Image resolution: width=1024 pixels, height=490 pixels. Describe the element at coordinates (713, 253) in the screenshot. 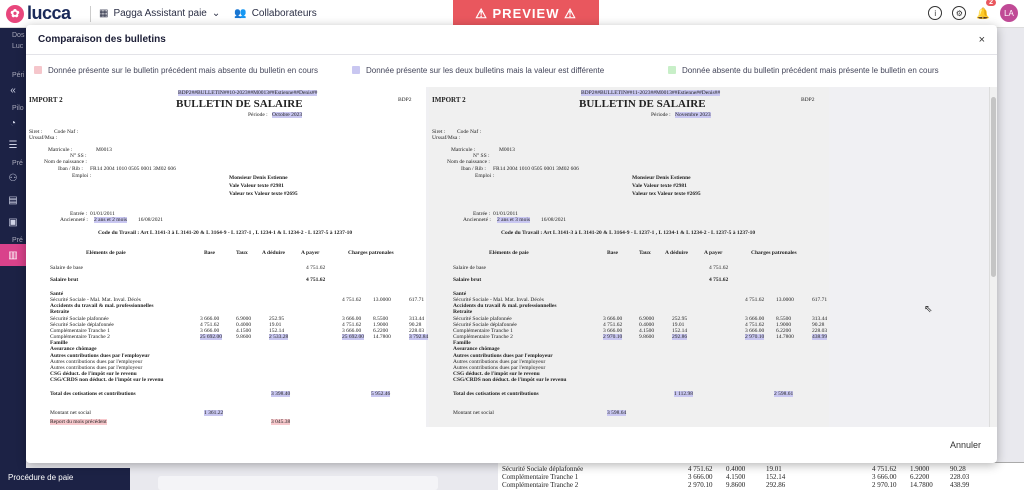

I see `col-header: A payer` at that location.